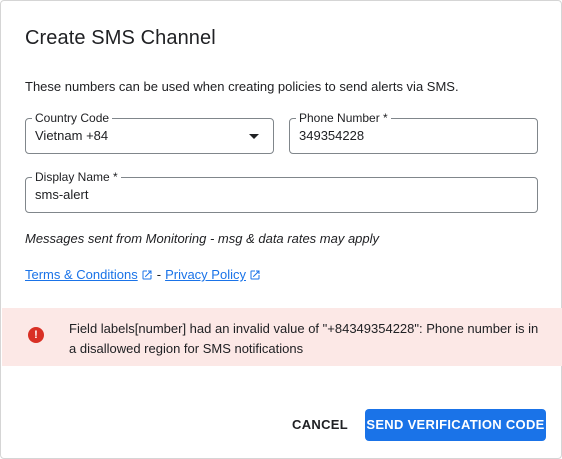  What do you see at coordinates (281, 191) in the screenshot?
I see `display-name-input: Display Name * sms-alert` at bounding box center [281, 191].